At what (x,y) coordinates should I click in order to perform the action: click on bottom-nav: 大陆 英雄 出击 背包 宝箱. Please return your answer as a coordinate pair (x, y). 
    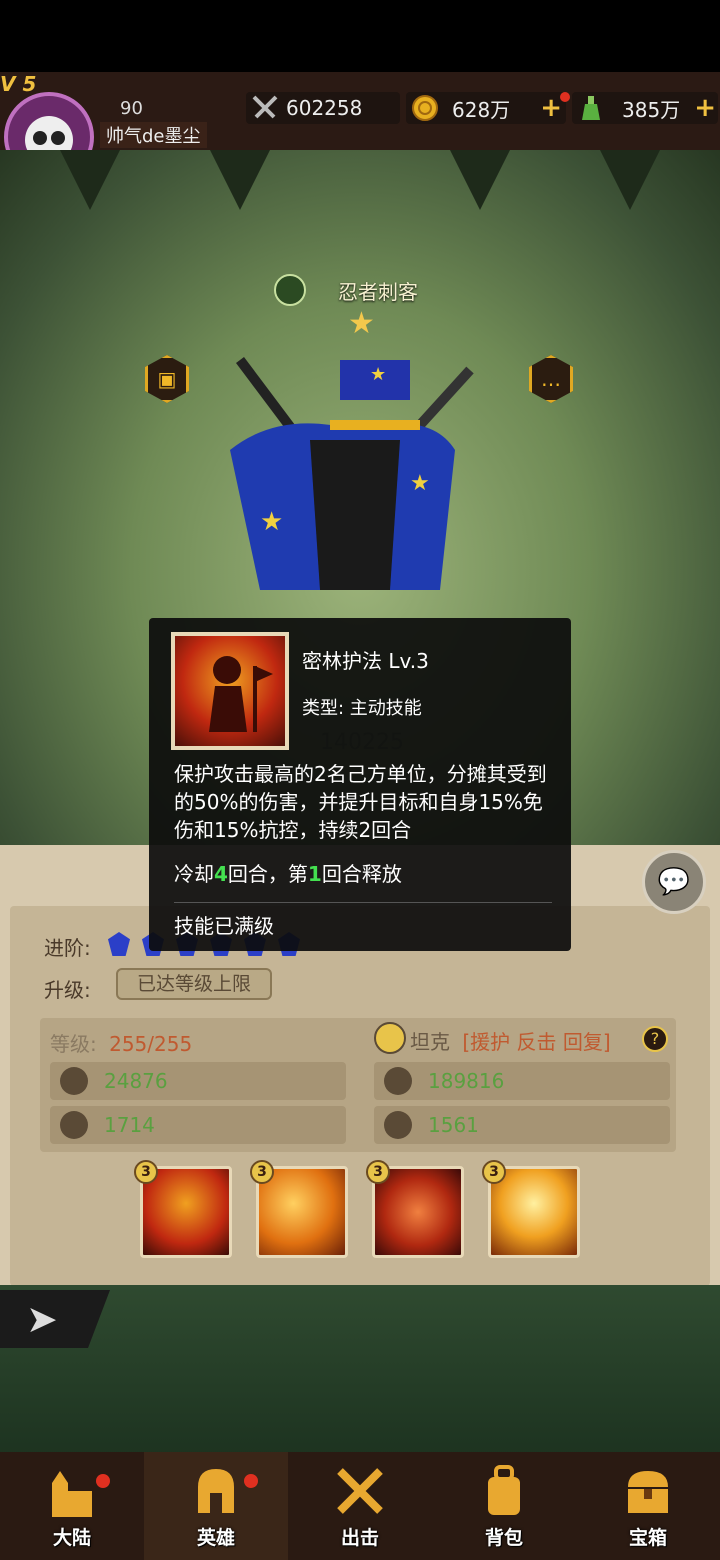
    Looking at the image, I should click on (360, 1506).